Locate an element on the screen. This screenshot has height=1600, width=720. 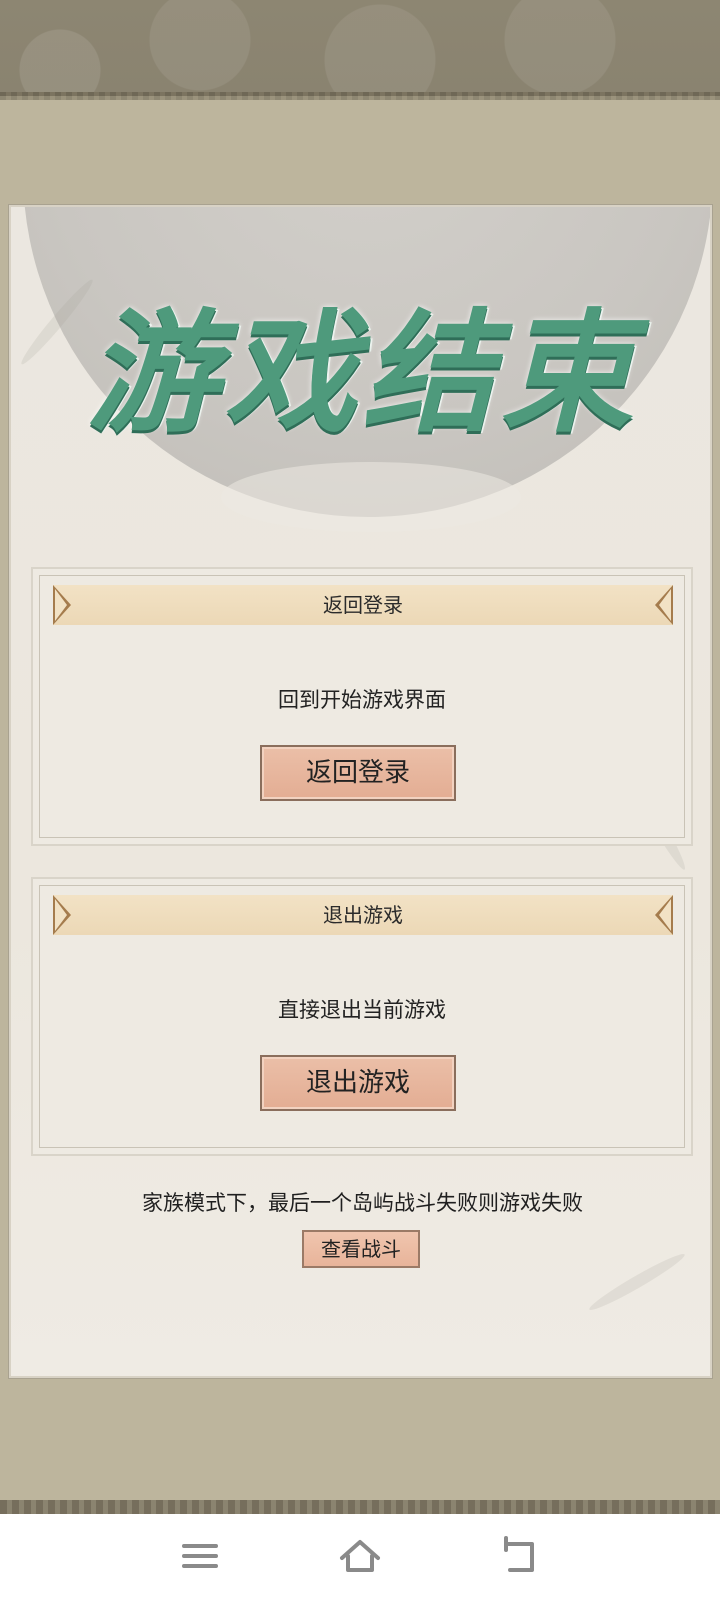
card-banner: 退出游戏 is located at coordinates (363, 915).